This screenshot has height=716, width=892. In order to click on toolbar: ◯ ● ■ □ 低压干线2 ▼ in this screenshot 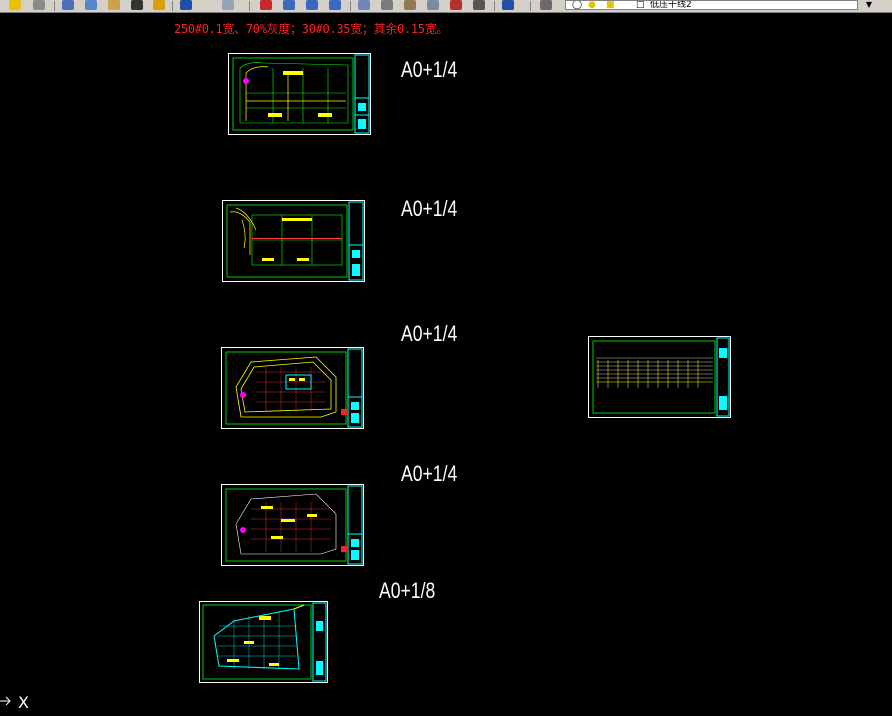, I will do `click(446, 6)`.